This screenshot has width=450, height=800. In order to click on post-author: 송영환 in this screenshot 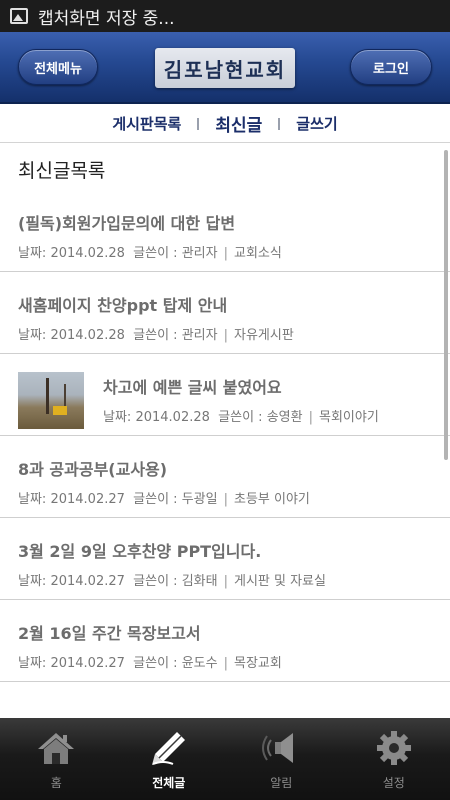, I will do `click(284, 417)`.